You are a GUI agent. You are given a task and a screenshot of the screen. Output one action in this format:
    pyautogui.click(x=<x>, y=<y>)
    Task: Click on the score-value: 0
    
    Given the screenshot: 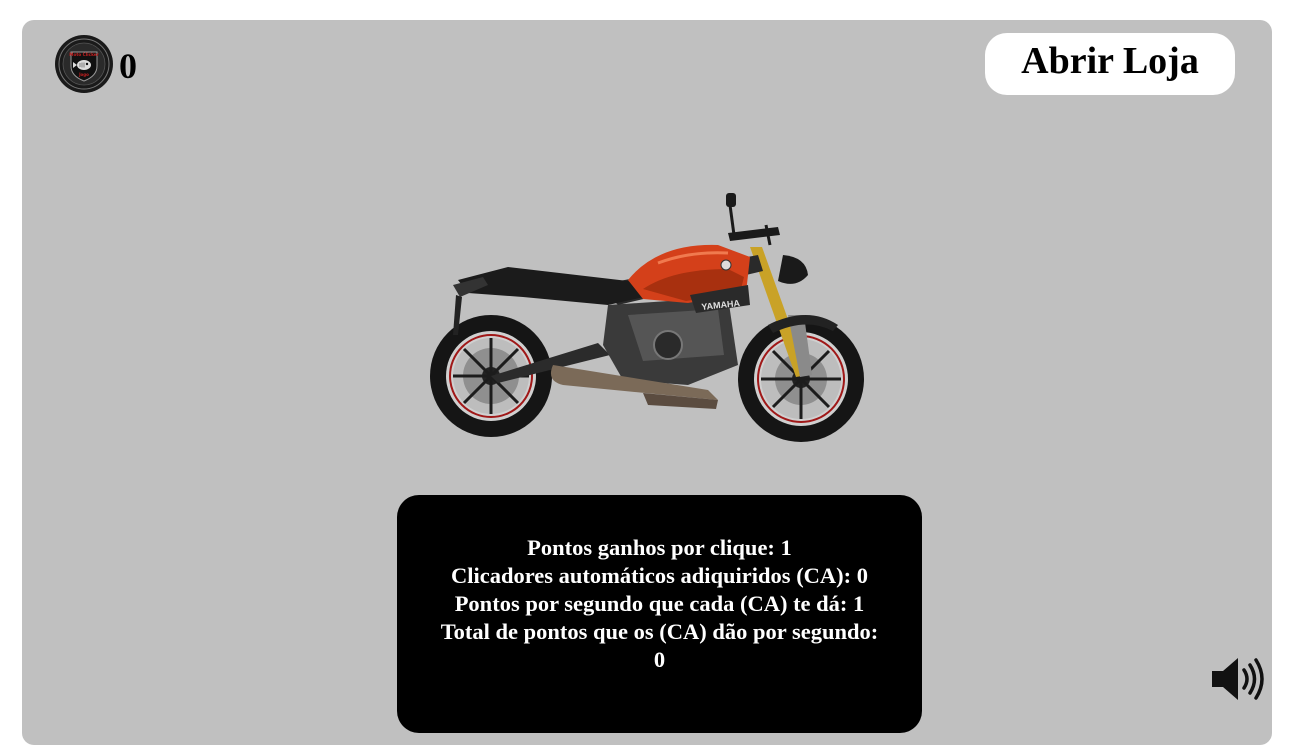 What is the action you would take?
    pyautogui.click(x=128, y=66)
    